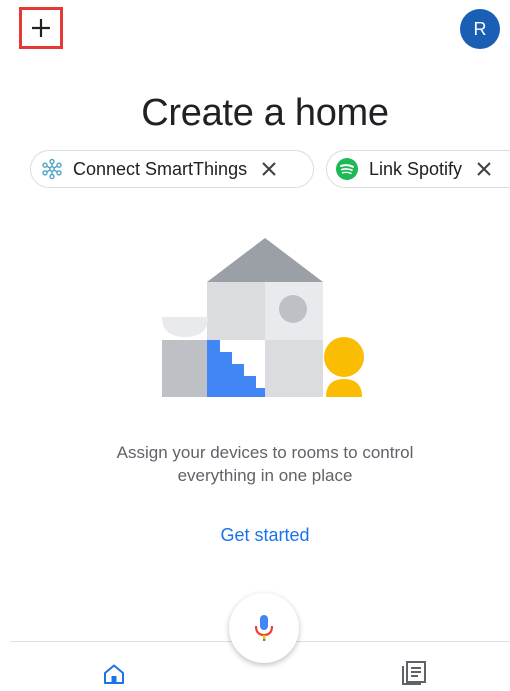 The height and width of the screenshot is (691, 510). I want to click on chip-label-spotify: Link Spotify, so click(416, 168).